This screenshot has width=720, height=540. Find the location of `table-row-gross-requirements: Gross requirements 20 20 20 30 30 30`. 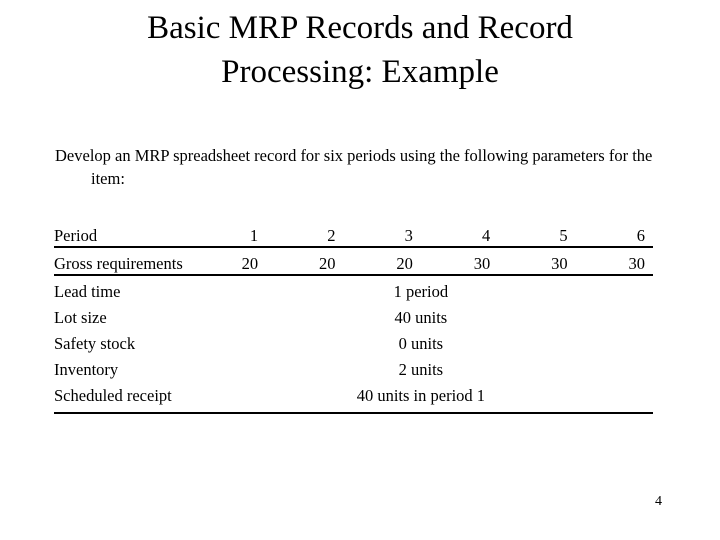

table-row-gross-requirements: Gross requirements 20 20 20 30 30 30 is located at coordinates (353, 261).